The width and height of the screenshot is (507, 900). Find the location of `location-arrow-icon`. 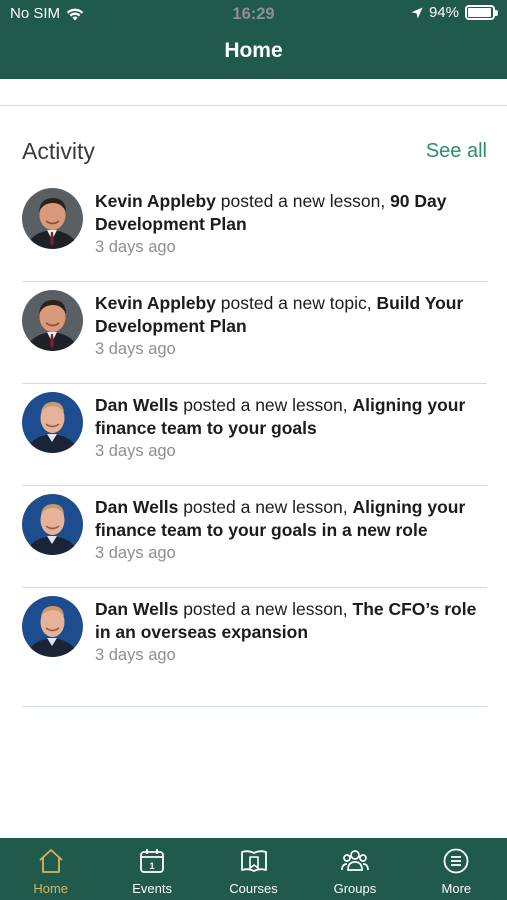

location-arrow-icon is located at coordinates (417, 12).